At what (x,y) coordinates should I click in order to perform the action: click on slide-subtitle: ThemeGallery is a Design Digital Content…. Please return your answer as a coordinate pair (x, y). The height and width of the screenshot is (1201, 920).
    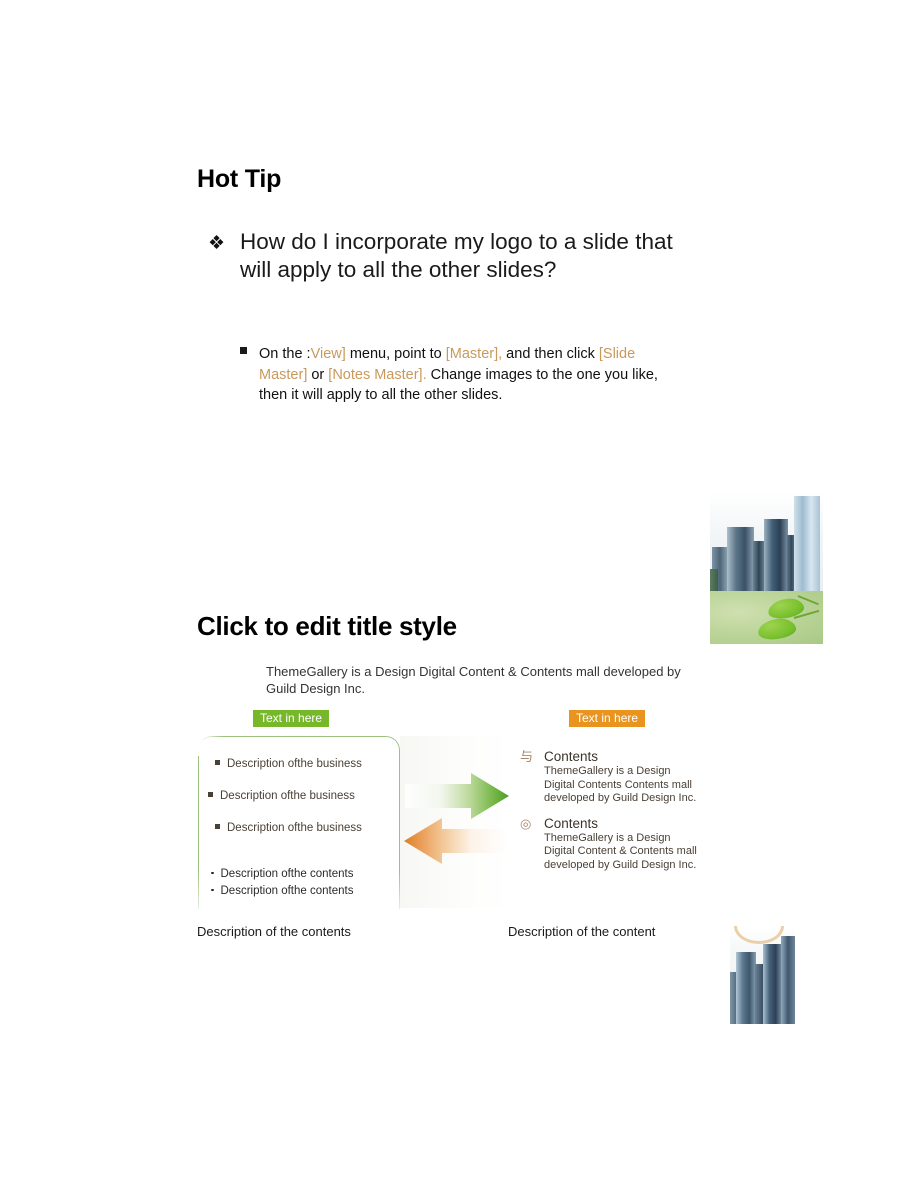
    Looking at the image, I should click on (473, 680).